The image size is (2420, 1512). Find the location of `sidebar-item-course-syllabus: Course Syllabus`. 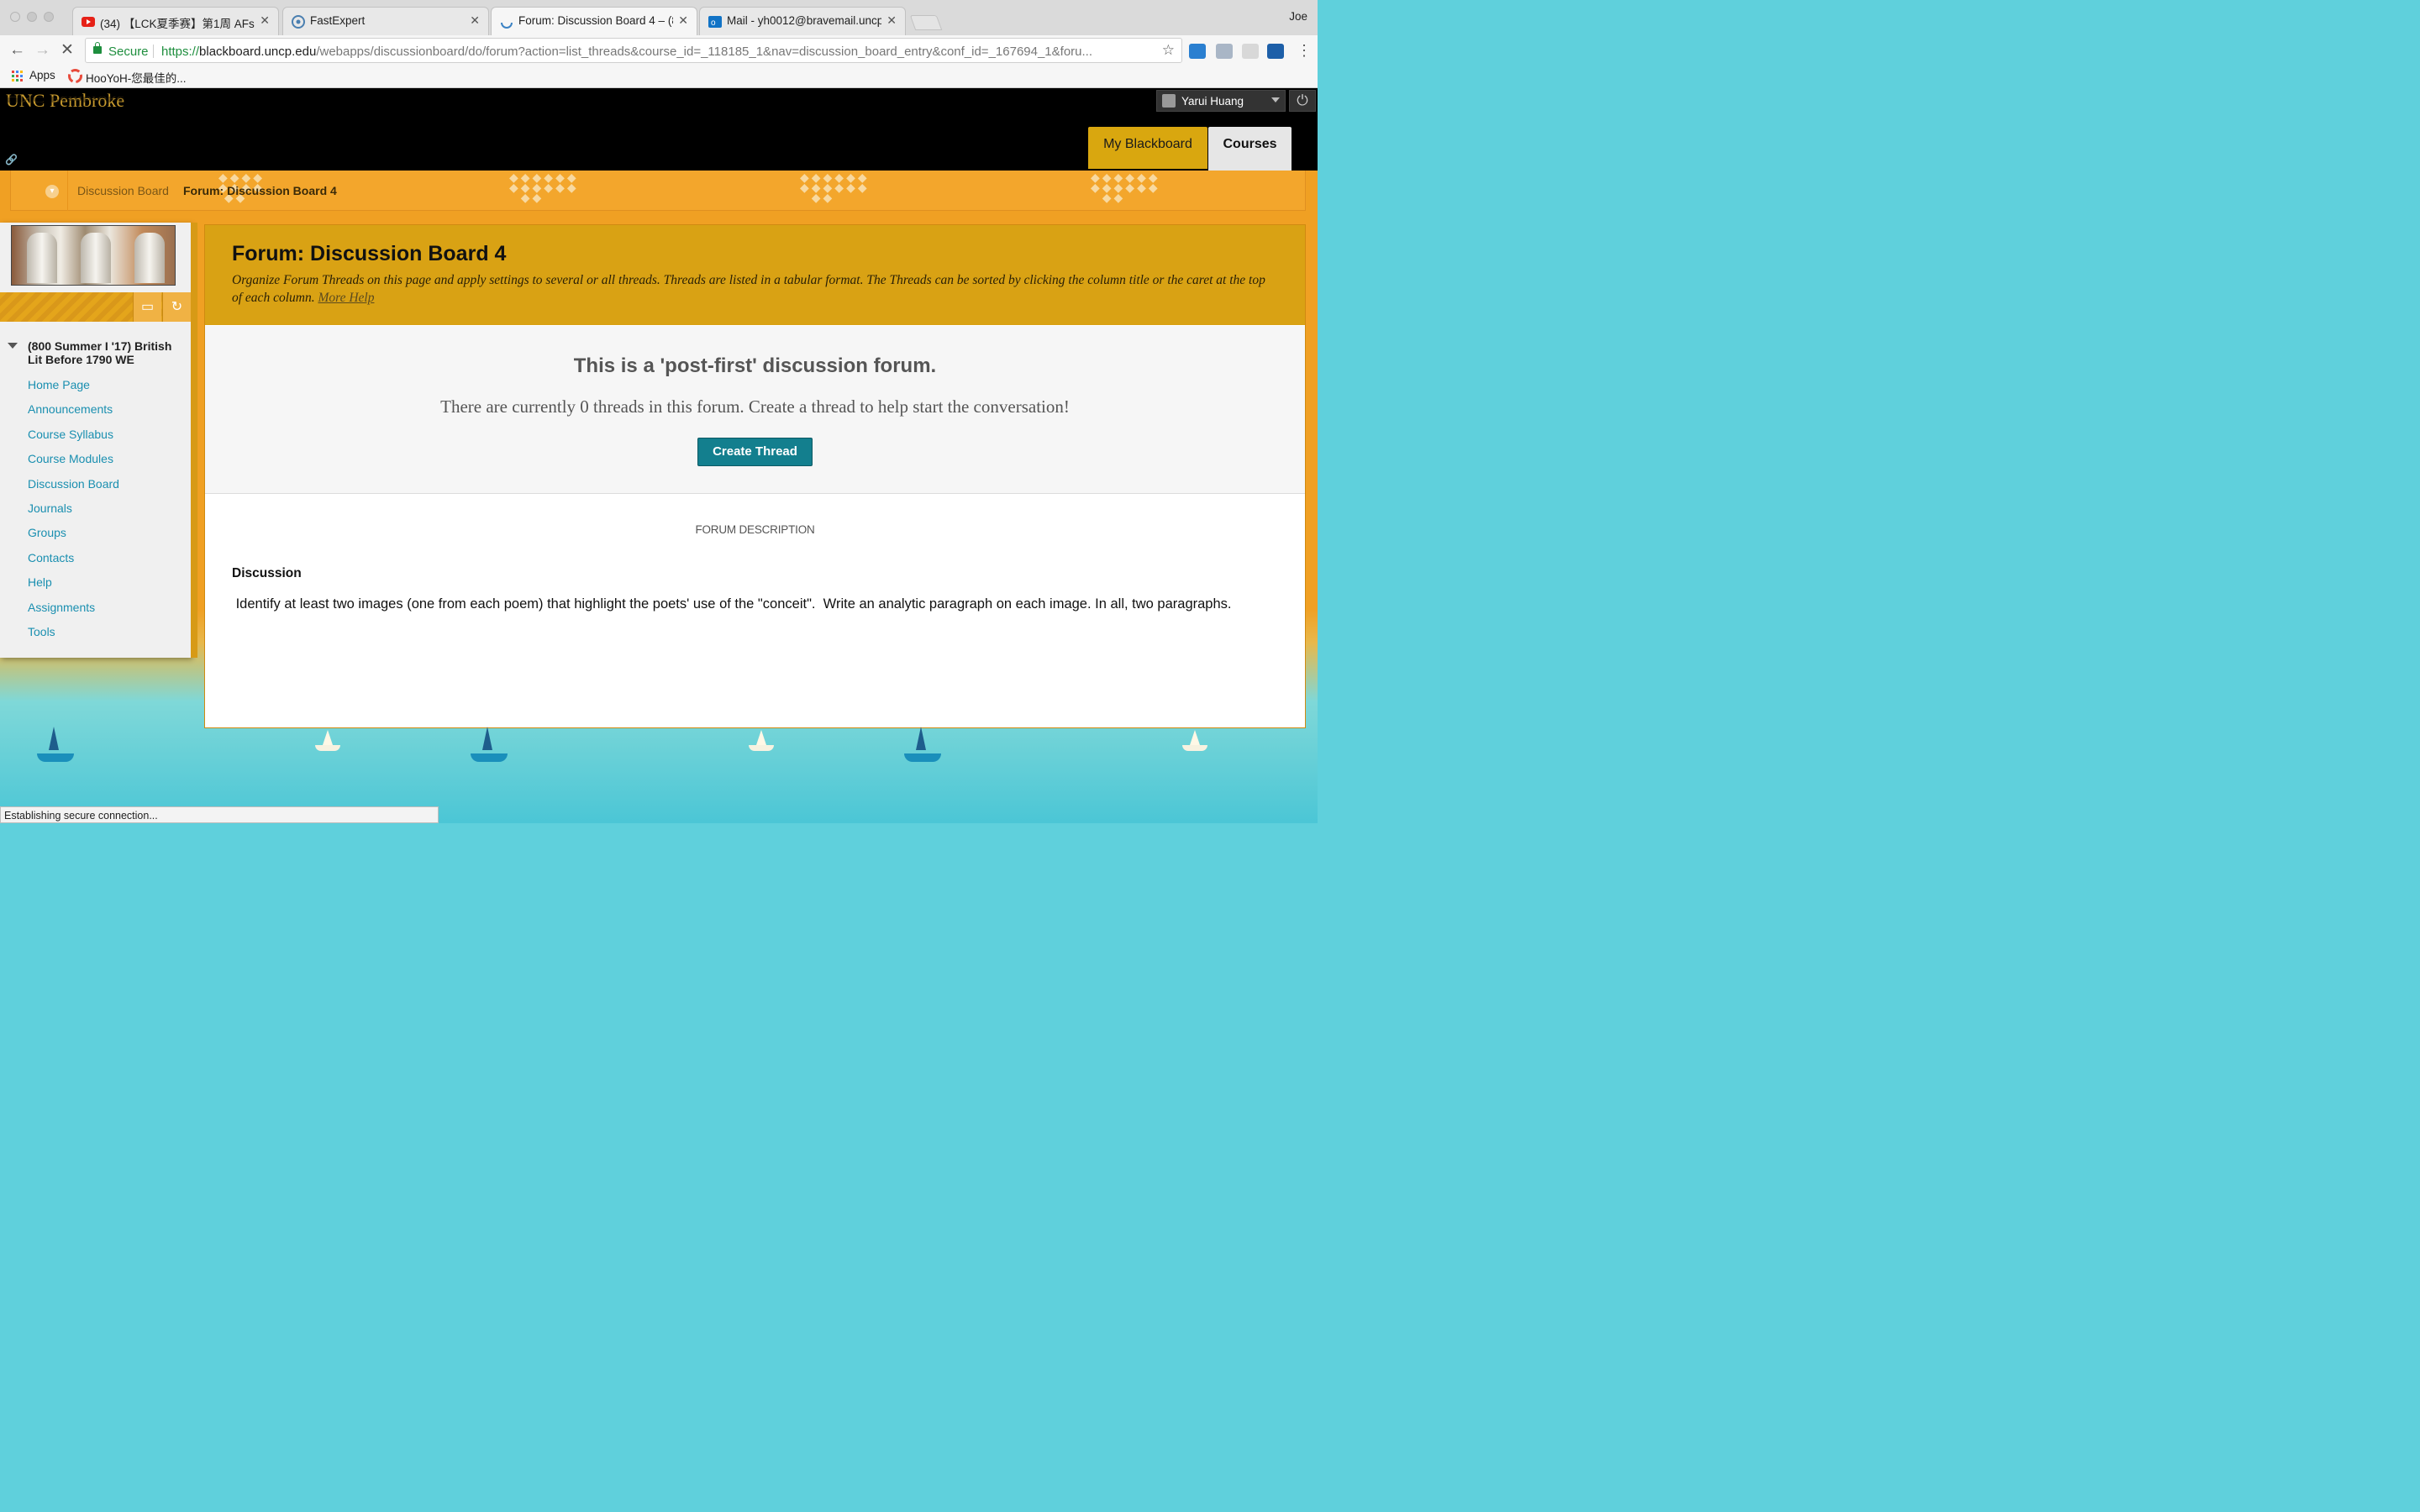

sidebar-item-course-syllabus: Course Syllabus is located at coordinates (70, 434).